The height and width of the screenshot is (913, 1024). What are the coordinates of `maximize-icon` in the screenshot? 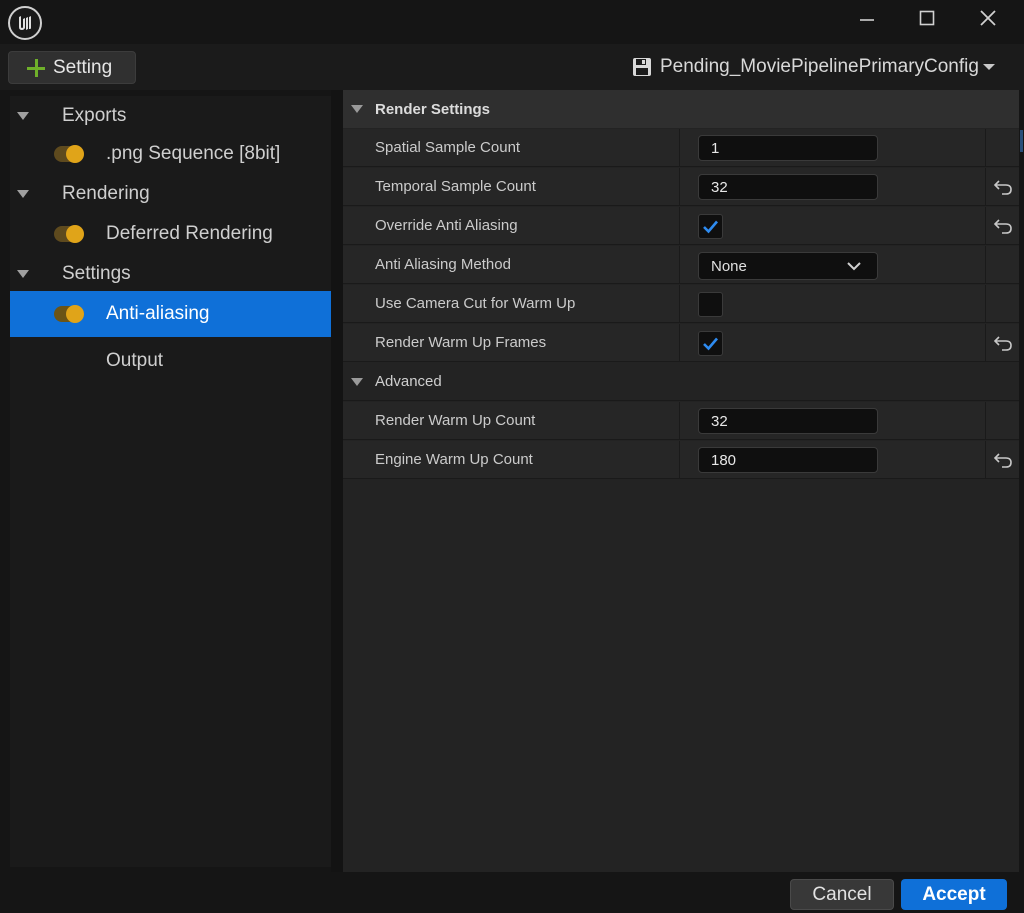 It's located at (927, 18).